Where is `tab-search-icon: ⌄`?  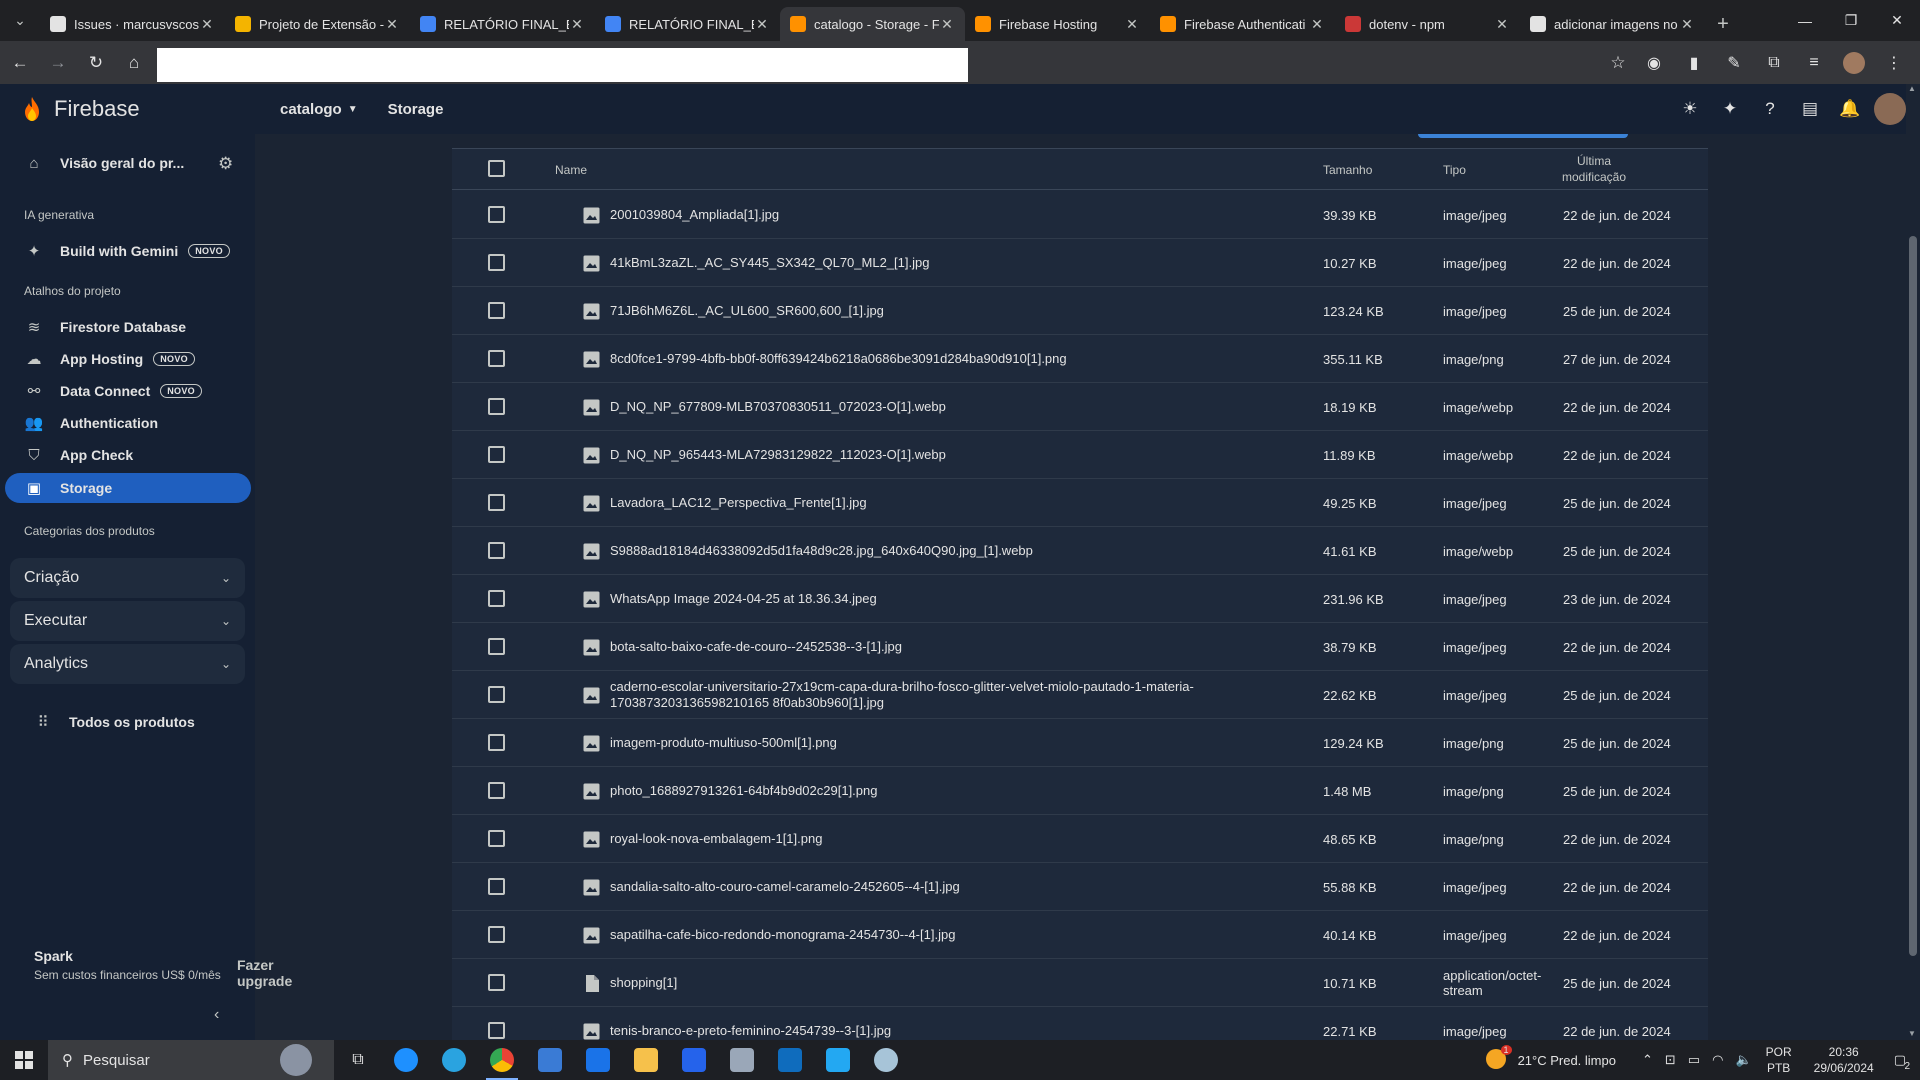
tab-search-icon: ⌄ is located at coordinates (20, 20).